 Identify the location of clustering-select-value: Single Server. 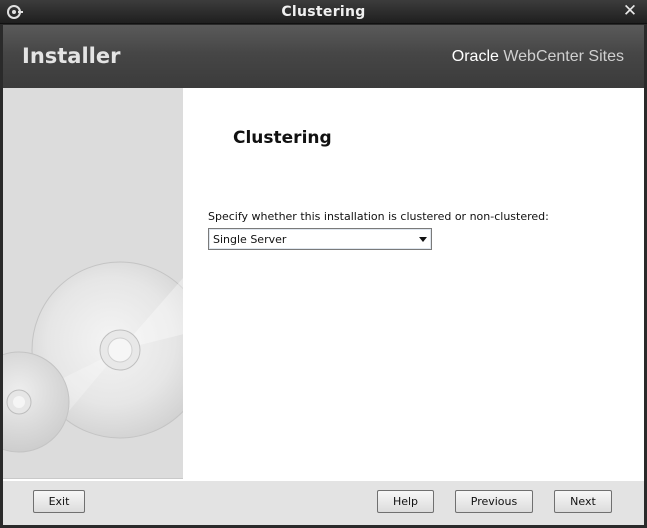
(250, 239).